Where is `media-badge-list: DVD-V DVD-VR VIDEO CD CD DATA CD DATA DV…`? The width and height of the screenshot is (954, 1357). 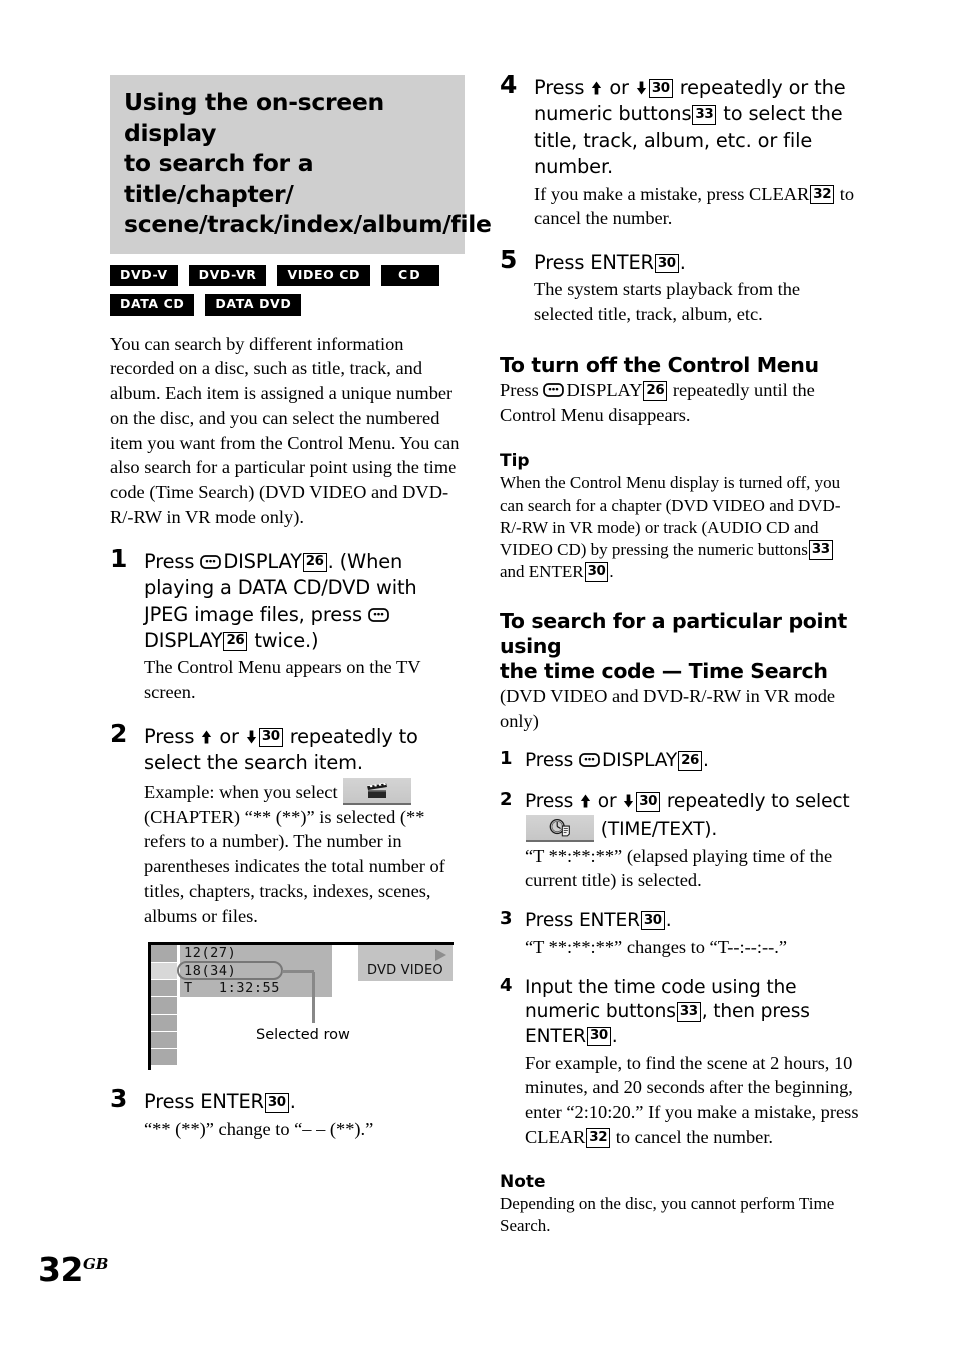
media-badge-list: DVD-V DVD-VR VIDEO CD CD DATA CD DATA DV… is located at coordinates (286, 290).